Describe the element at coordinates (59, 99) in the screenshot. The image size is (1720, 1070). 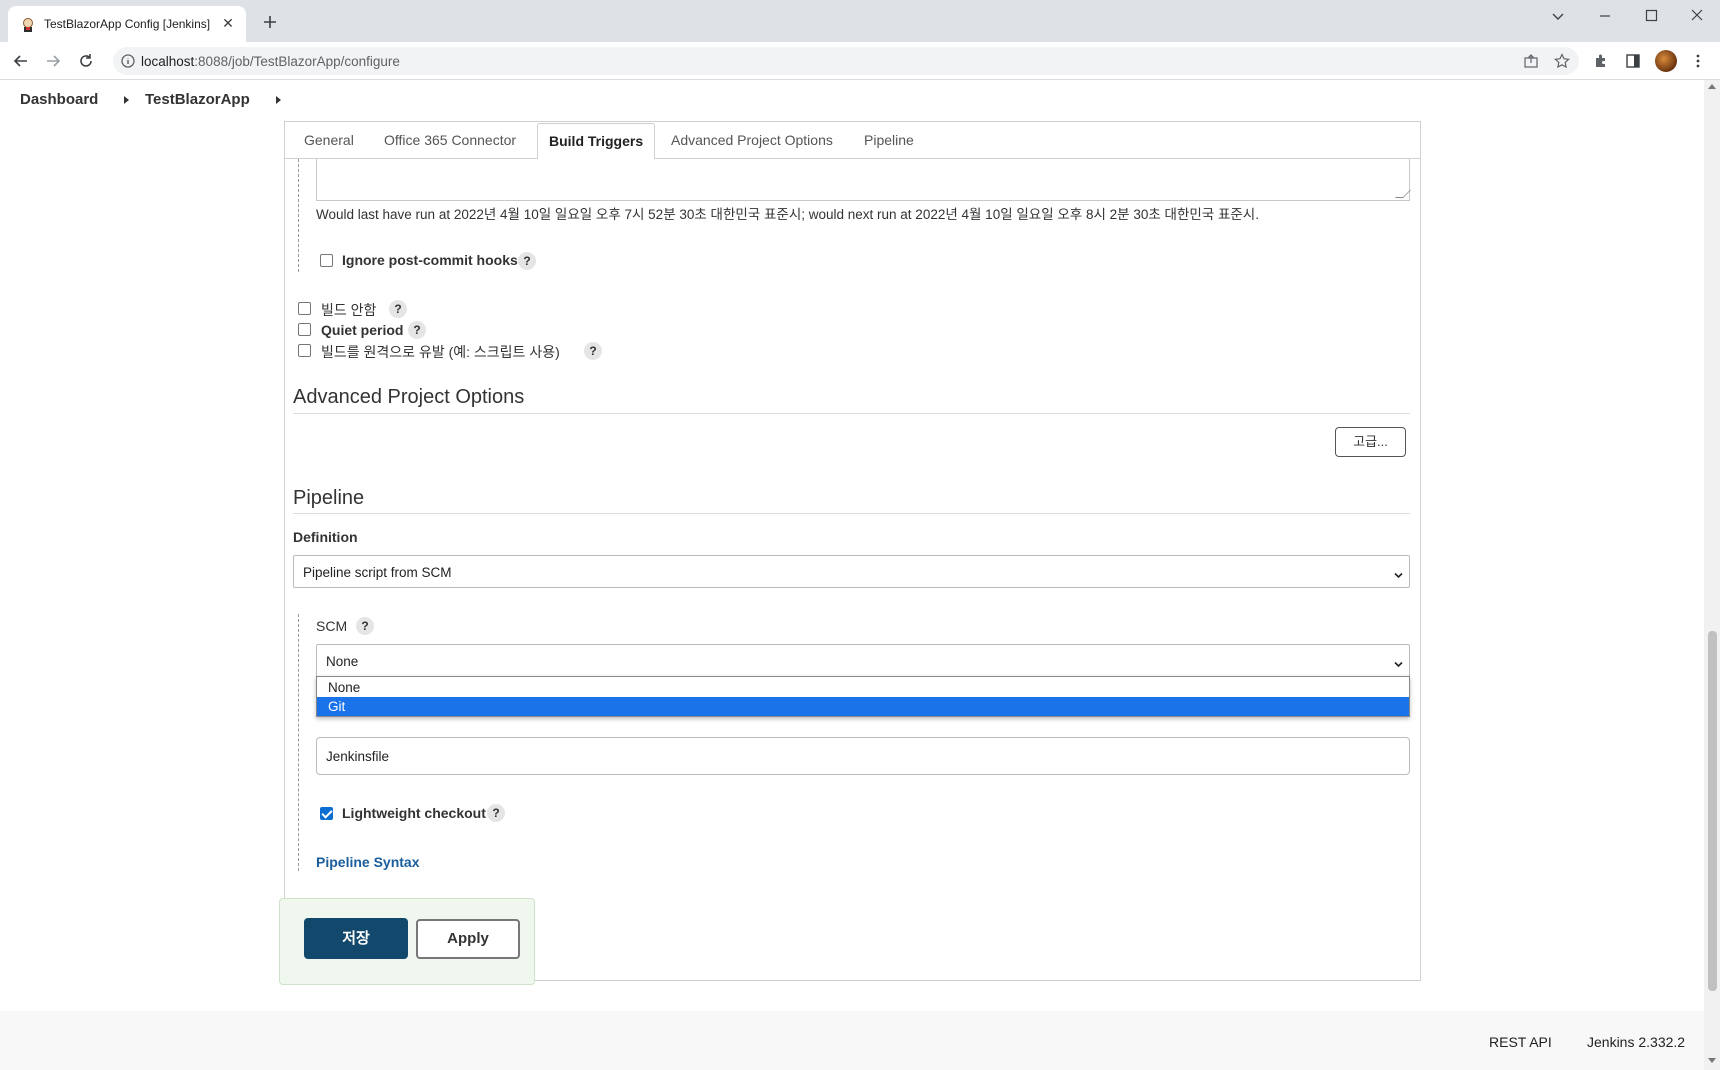
I see `breadcrumb-dashboard: Dashboard` at that location.